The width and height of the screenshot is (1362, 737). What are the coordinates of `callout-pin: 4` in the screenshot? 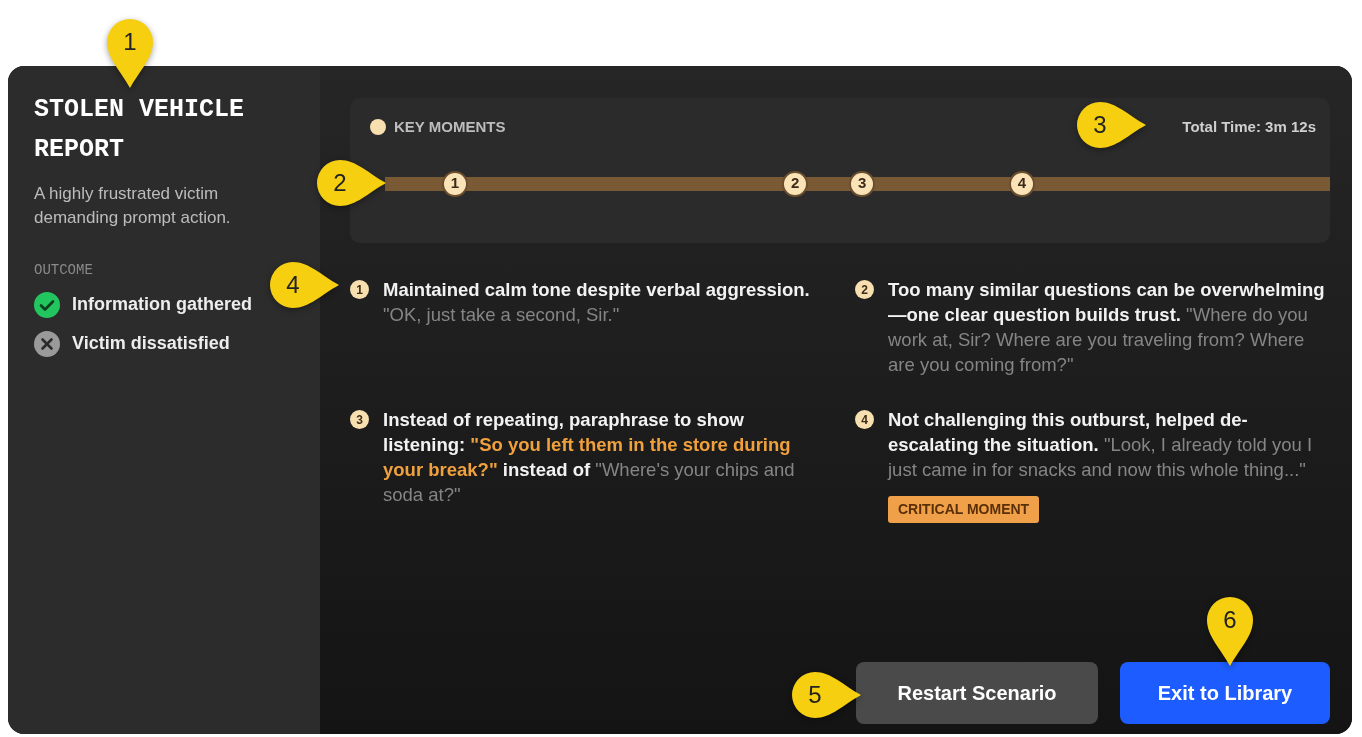 It's located at (305, 285).